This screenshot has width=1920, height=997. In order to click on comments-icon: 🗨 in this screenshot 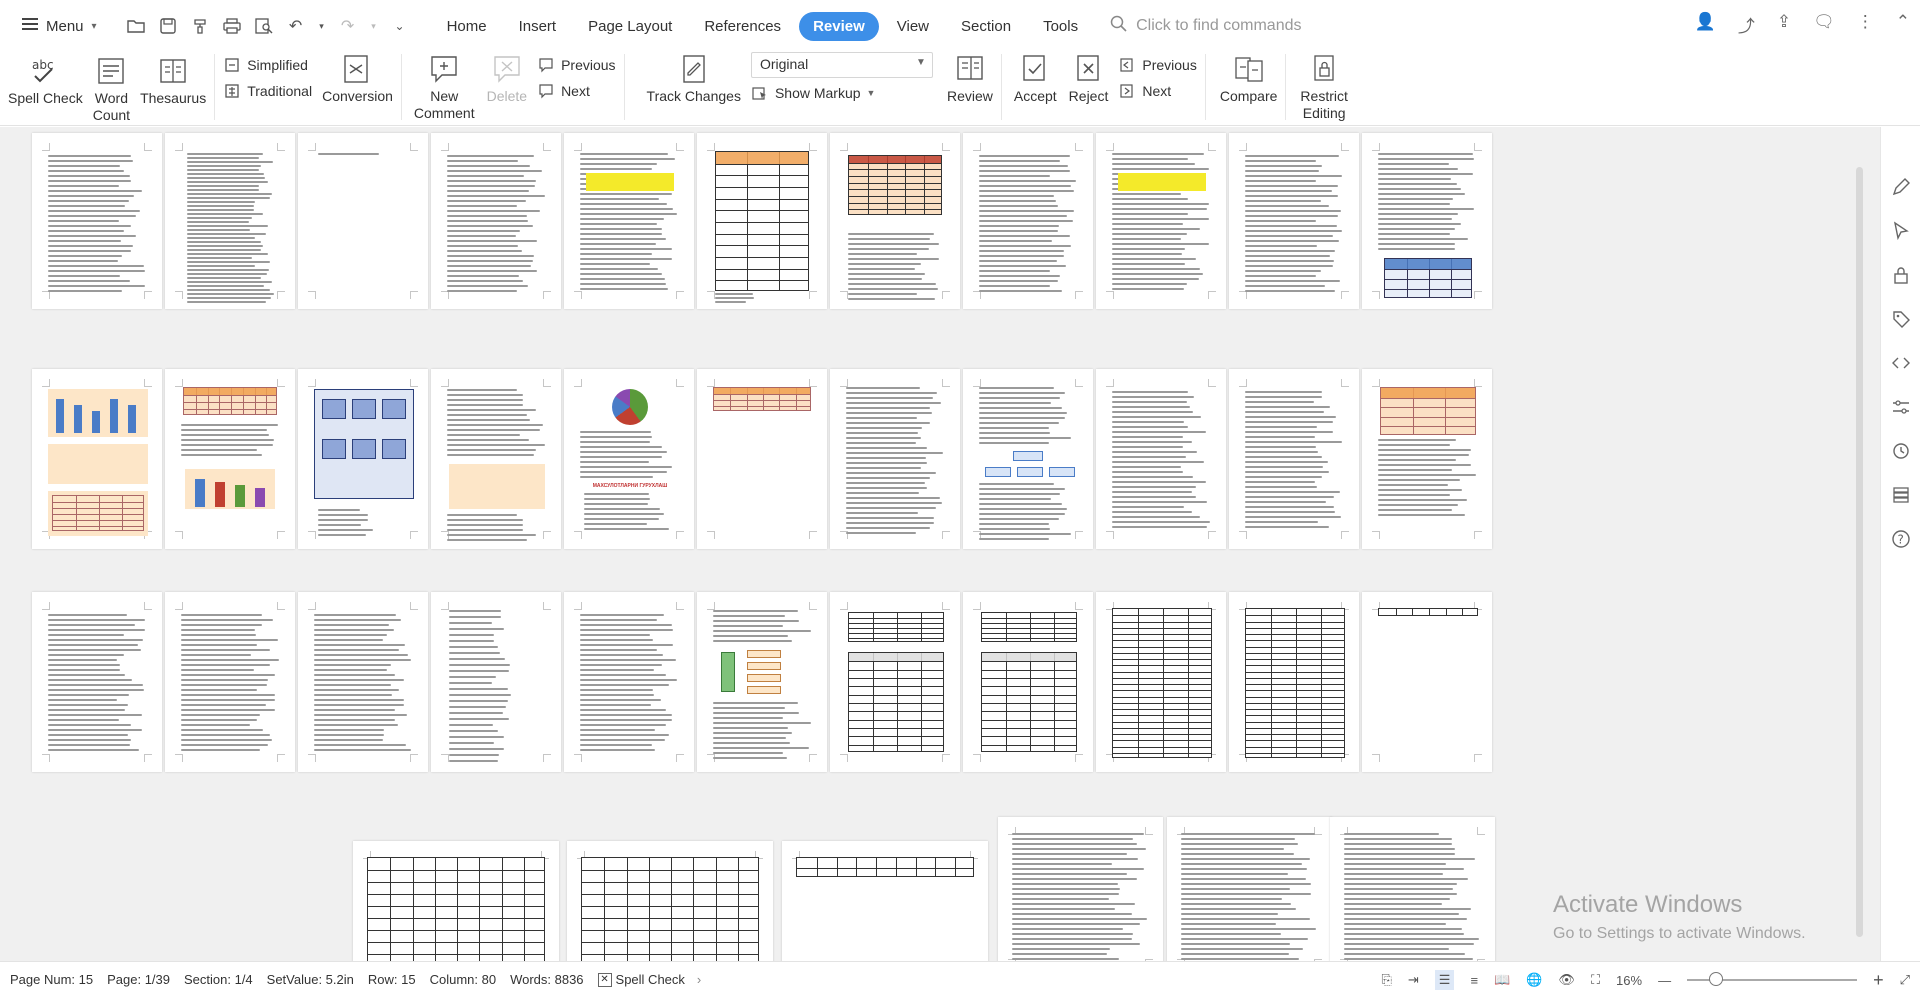, I will do `click(1824, 24)`.